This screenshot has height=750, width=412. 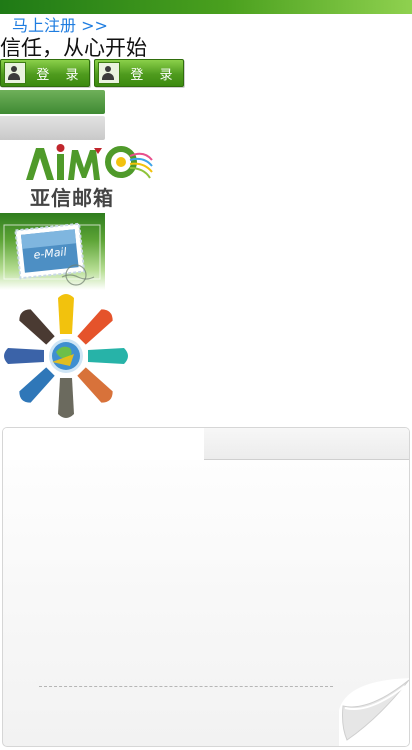 What do you see at coordinates (52, 102) in the screenshot?
I see `green-menu-bar` at bounding box center [52, 102].